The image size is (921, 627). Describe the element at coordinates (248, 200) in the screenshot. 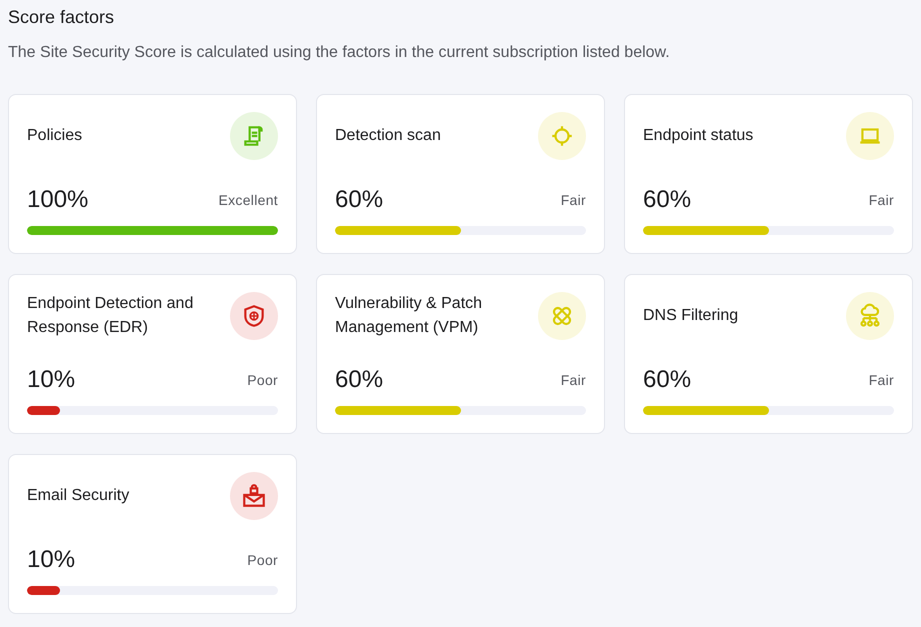

I see `score-rating: Excellent` at that location.